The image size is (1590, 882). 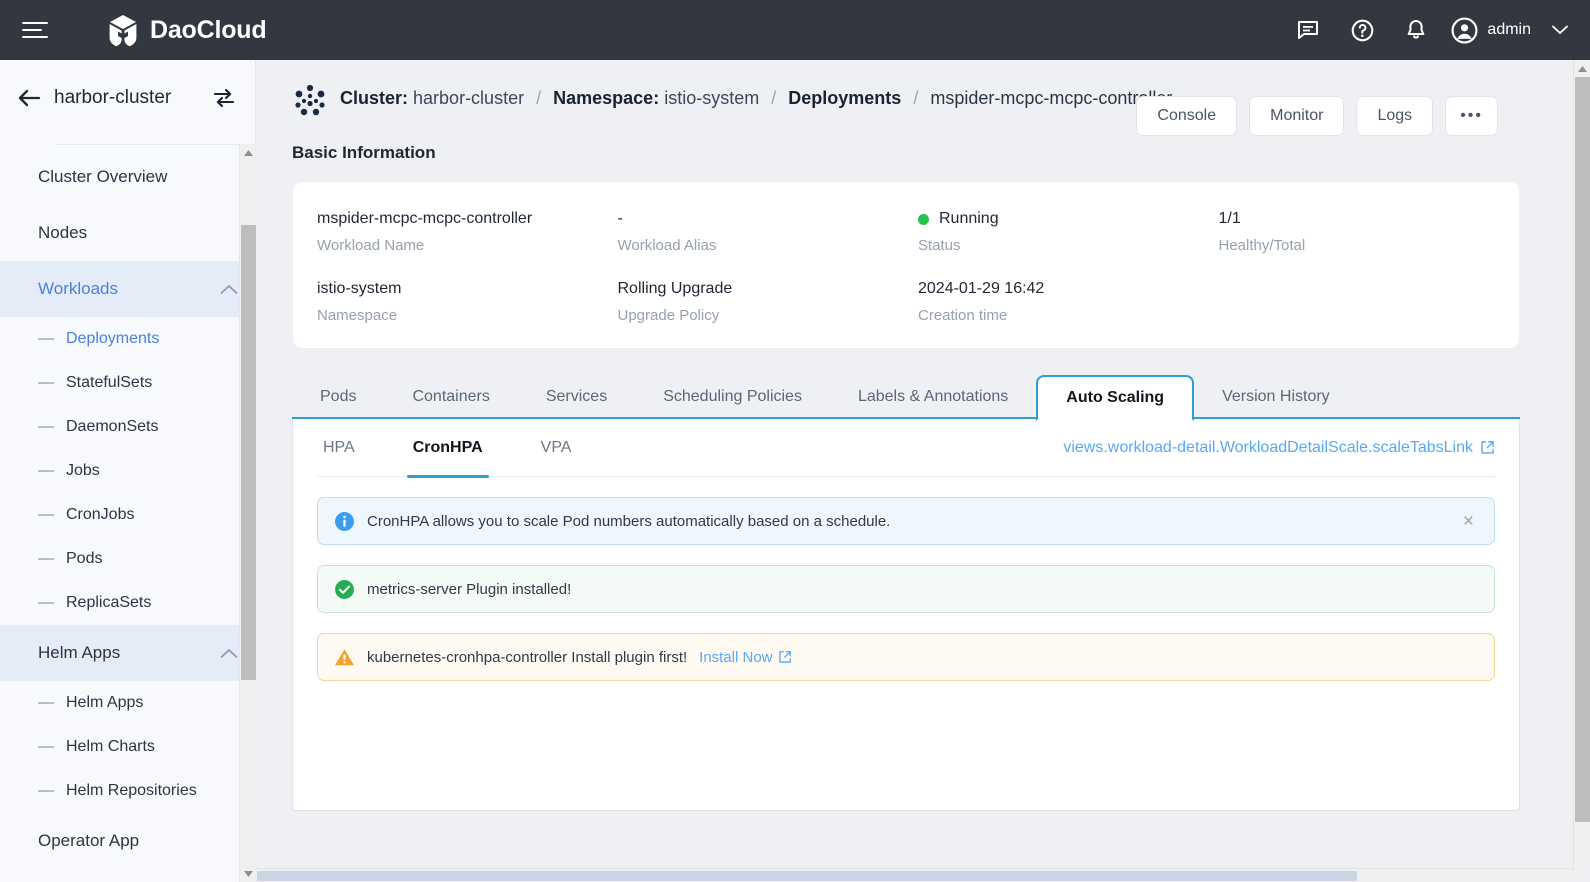 What do you see at coordinates (1276, 397) in the screenshot?
I see `tab-version-history: Version History` at bounding box center [1276, 397].